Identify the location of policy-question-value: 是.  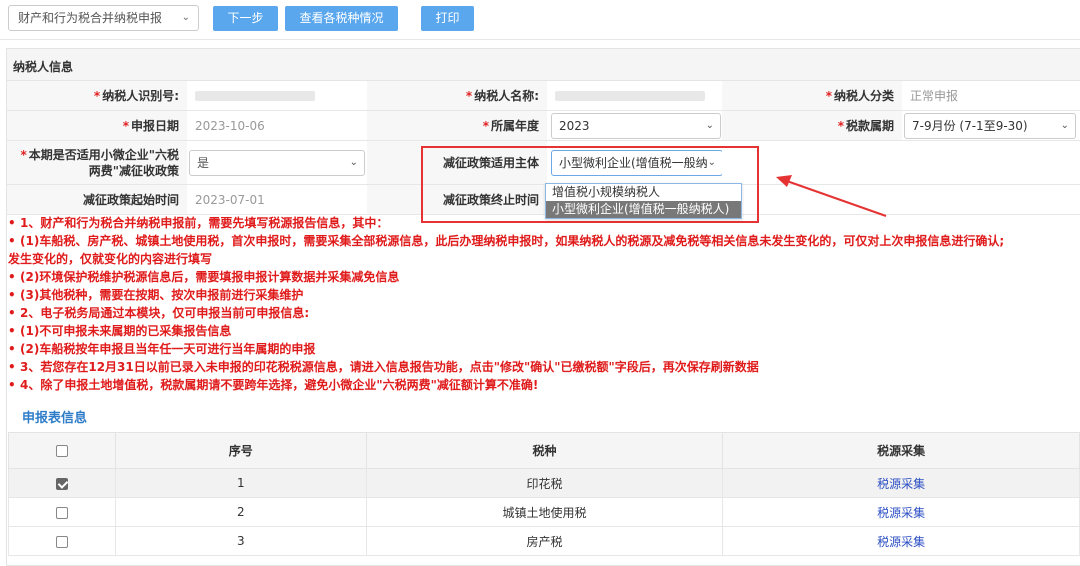
(203, 163).